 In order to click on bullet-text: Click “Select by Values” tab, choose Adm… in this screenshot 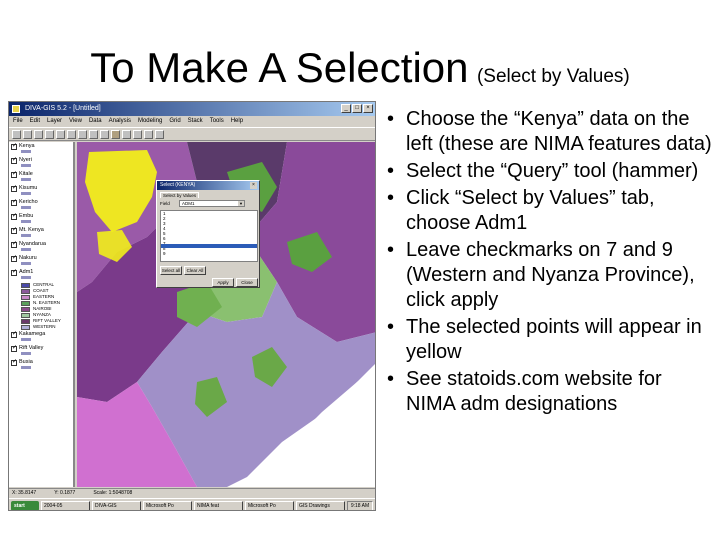, I will do `click(530, 210)`.